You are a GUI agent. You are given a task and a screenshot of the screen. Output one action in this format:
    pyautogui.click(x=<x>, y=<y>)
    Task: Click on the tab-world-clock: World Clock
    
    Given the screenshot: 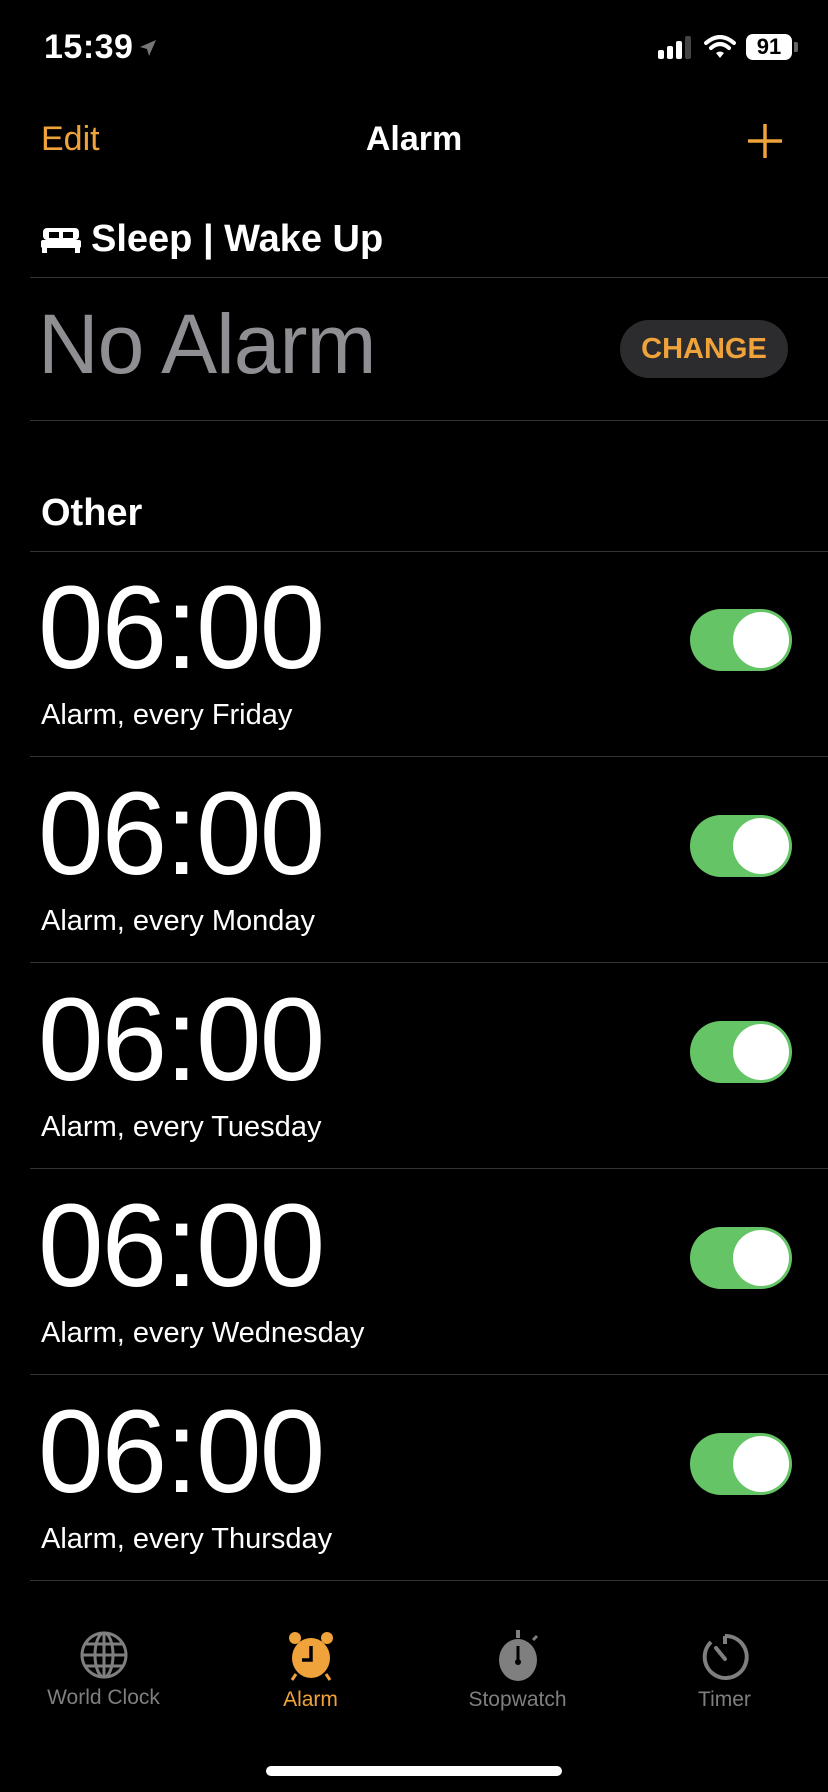 What is the action you would take?
    pyautogui.click(x=103, y=1671)
    